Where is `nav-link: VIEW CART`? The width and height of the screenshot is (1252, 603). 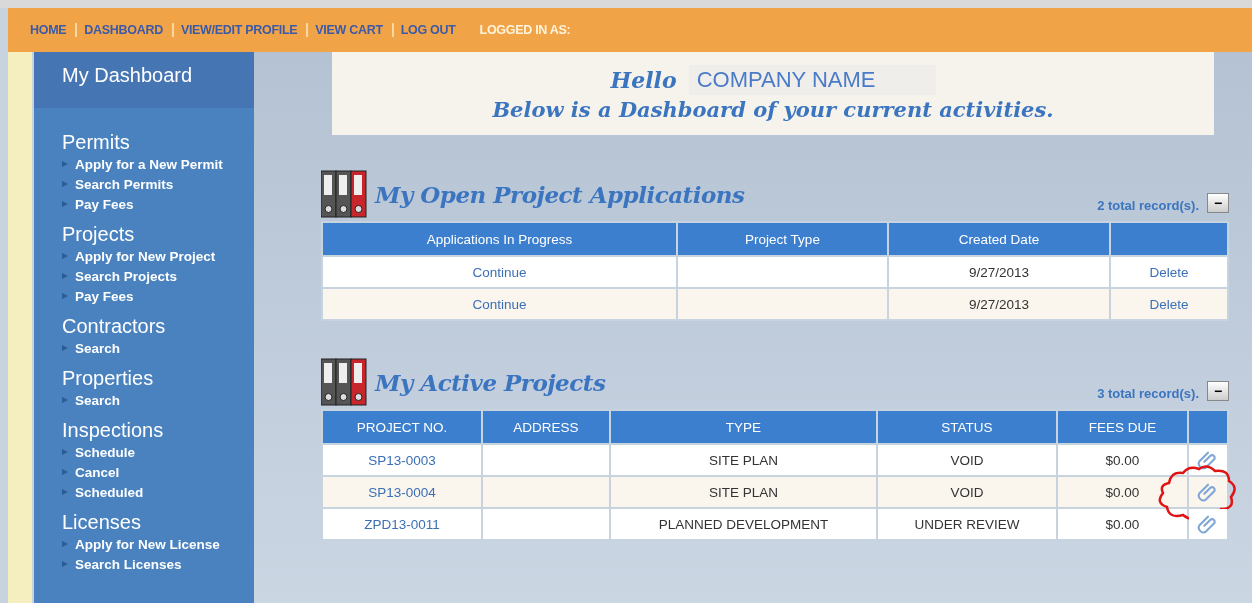 nav-link: VIEW CART is located at coordinates (349, 30).